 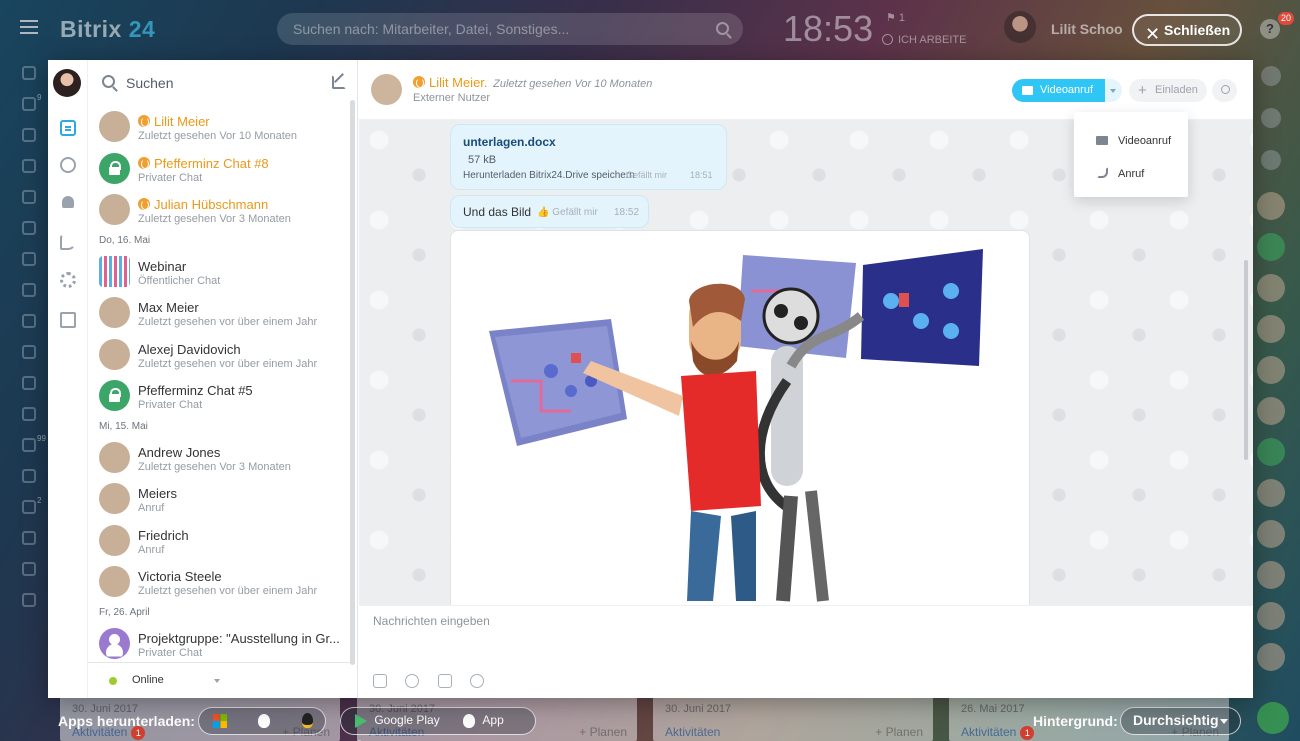 What do you see at coordinates (1187, 30) in the screenshot?
I see `close-button: ✕ Schließen` at bounding box center [1187, 30].